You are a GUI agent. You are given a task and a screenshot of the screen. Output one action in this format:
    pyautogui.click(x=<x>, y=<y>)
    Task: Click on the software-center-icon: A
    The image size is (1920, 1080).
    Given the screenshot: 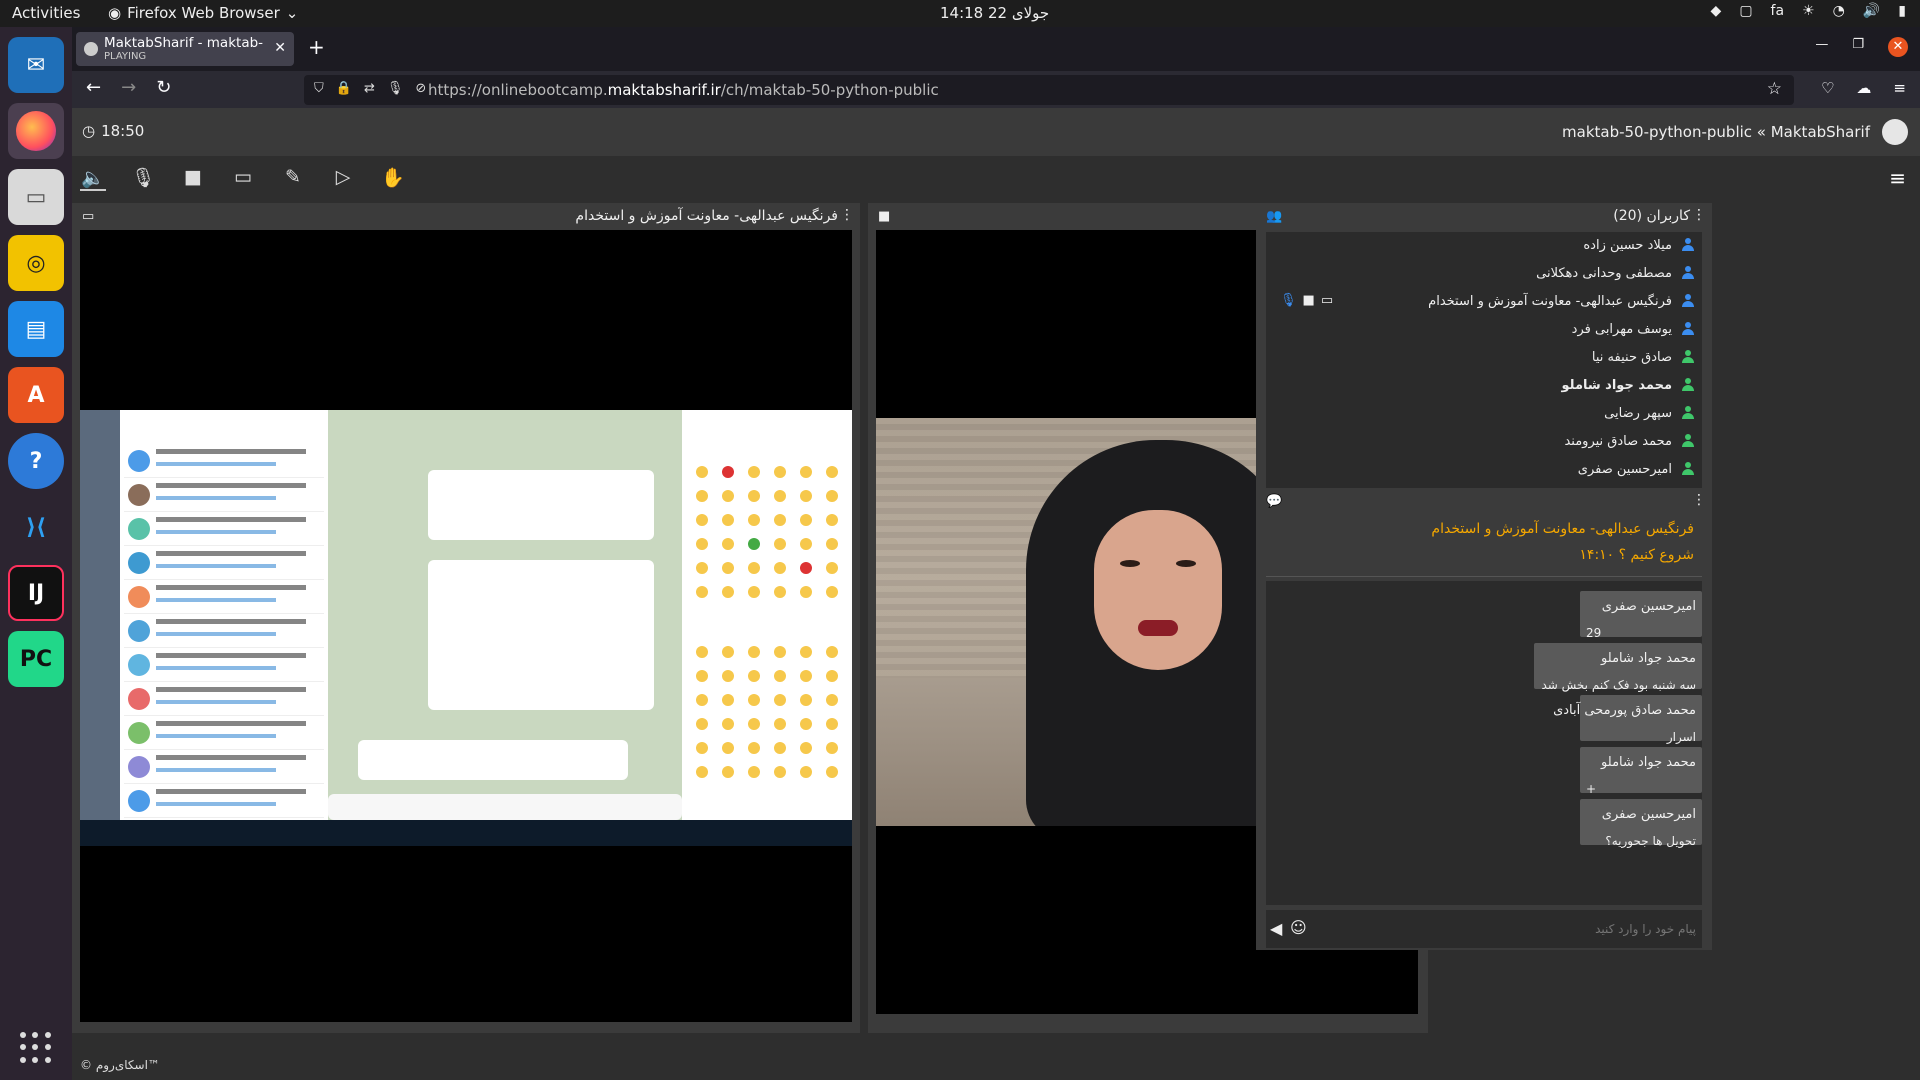 What is the action you would take?
    pyautogui.click(x=36, y=395)
    